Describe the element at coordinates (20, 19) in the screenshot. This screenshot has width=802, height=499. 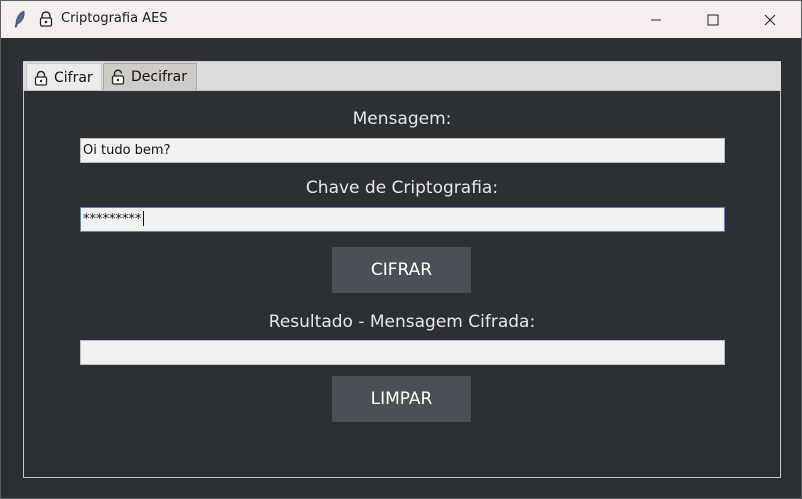
I see `feather-icon` at that location.